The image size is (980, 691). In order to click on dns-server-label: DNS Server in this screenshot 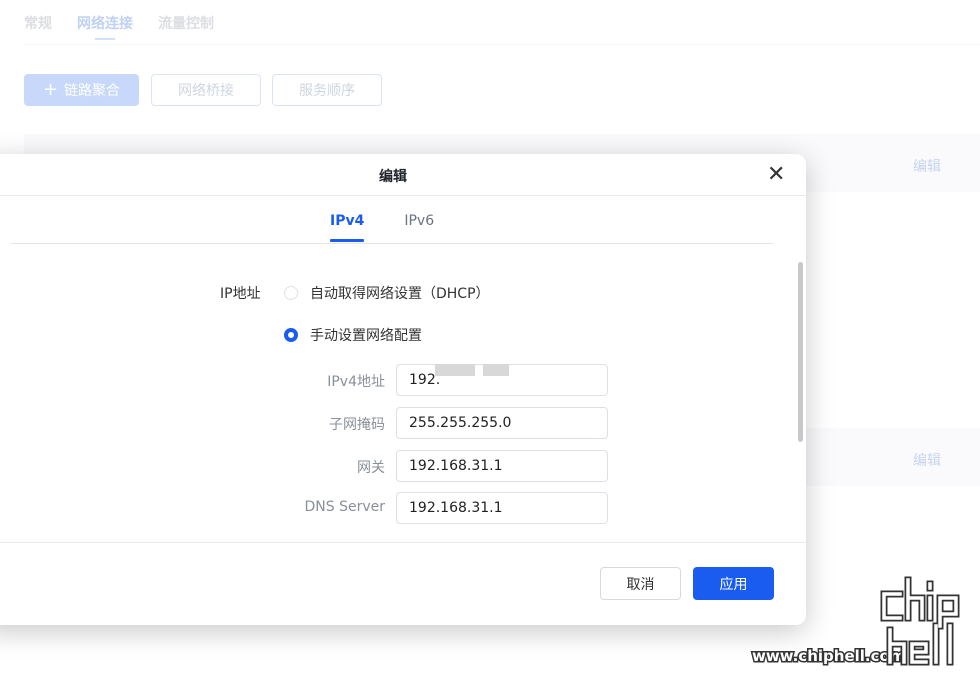, I will do `click(345, 507)`.